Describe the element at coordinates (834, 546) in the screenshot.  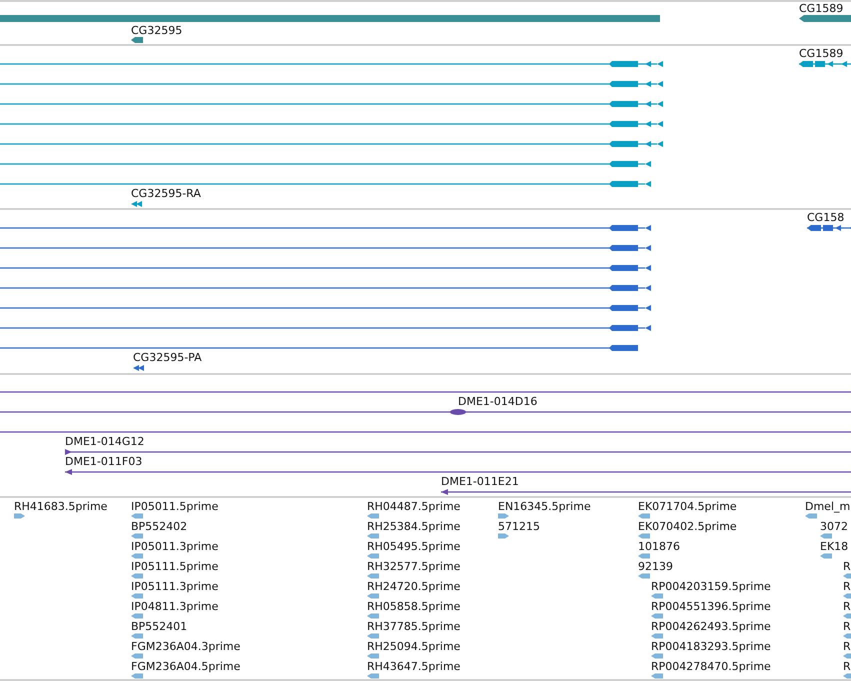
I see `feature-label: EK18` at that location.